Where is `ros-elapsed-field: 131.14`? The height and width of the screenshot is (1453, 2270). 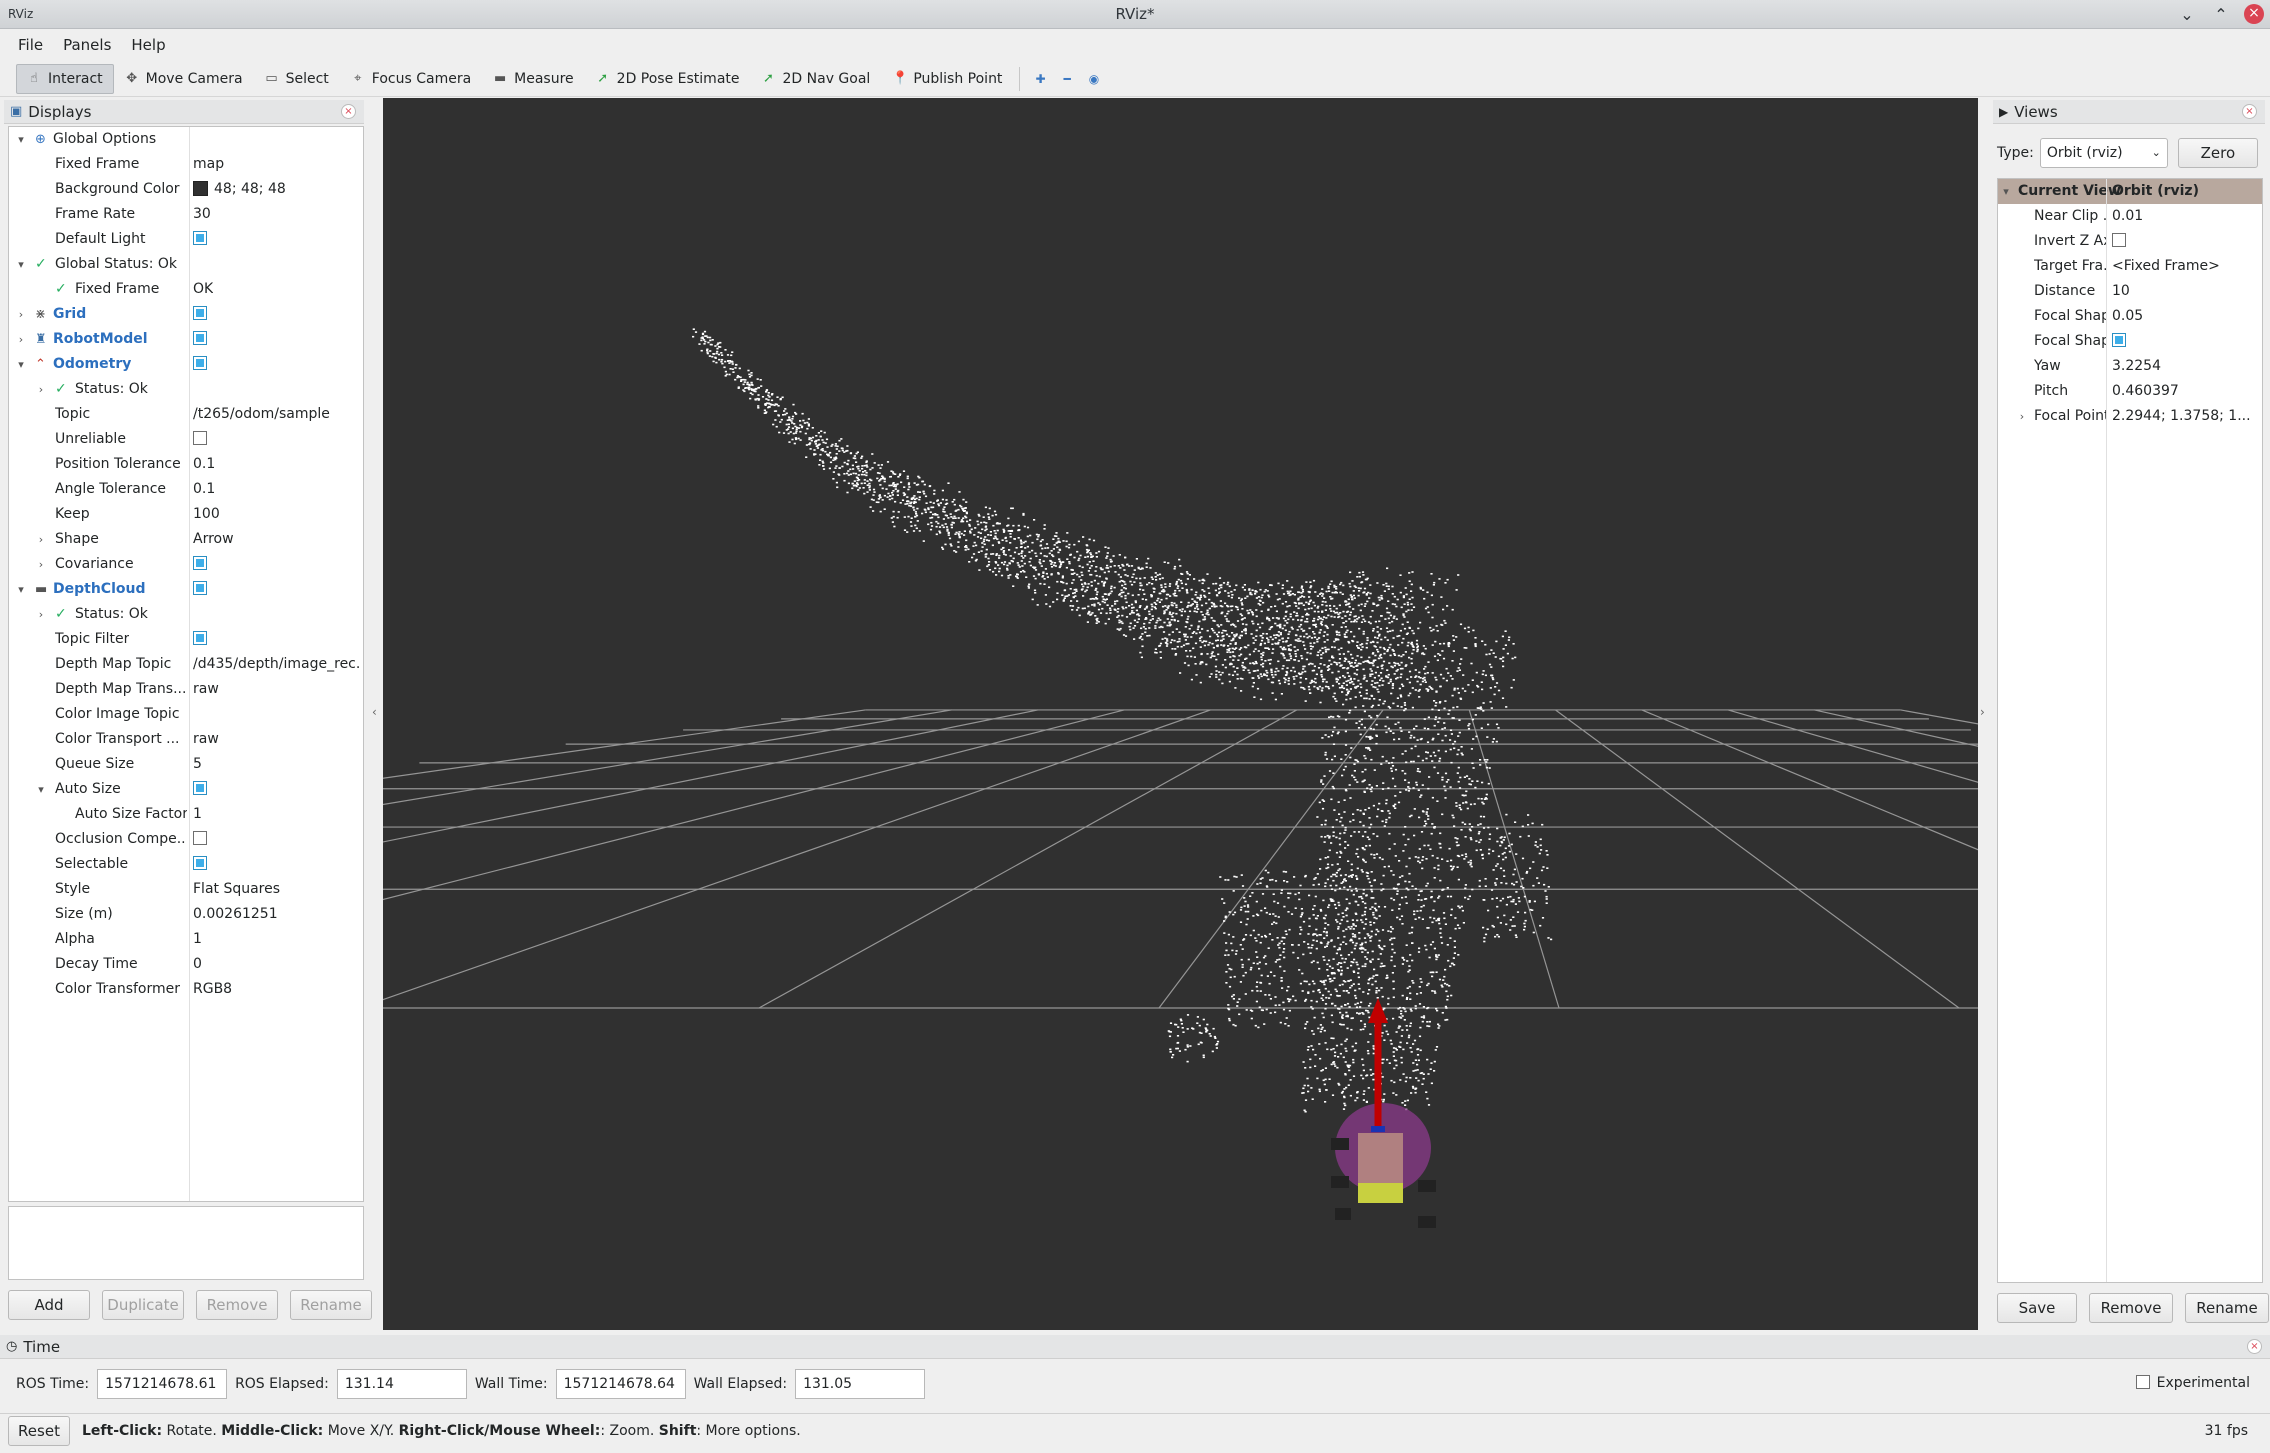
ros-elapsed-field: 131.14 is located at coordinates (401, 1384).